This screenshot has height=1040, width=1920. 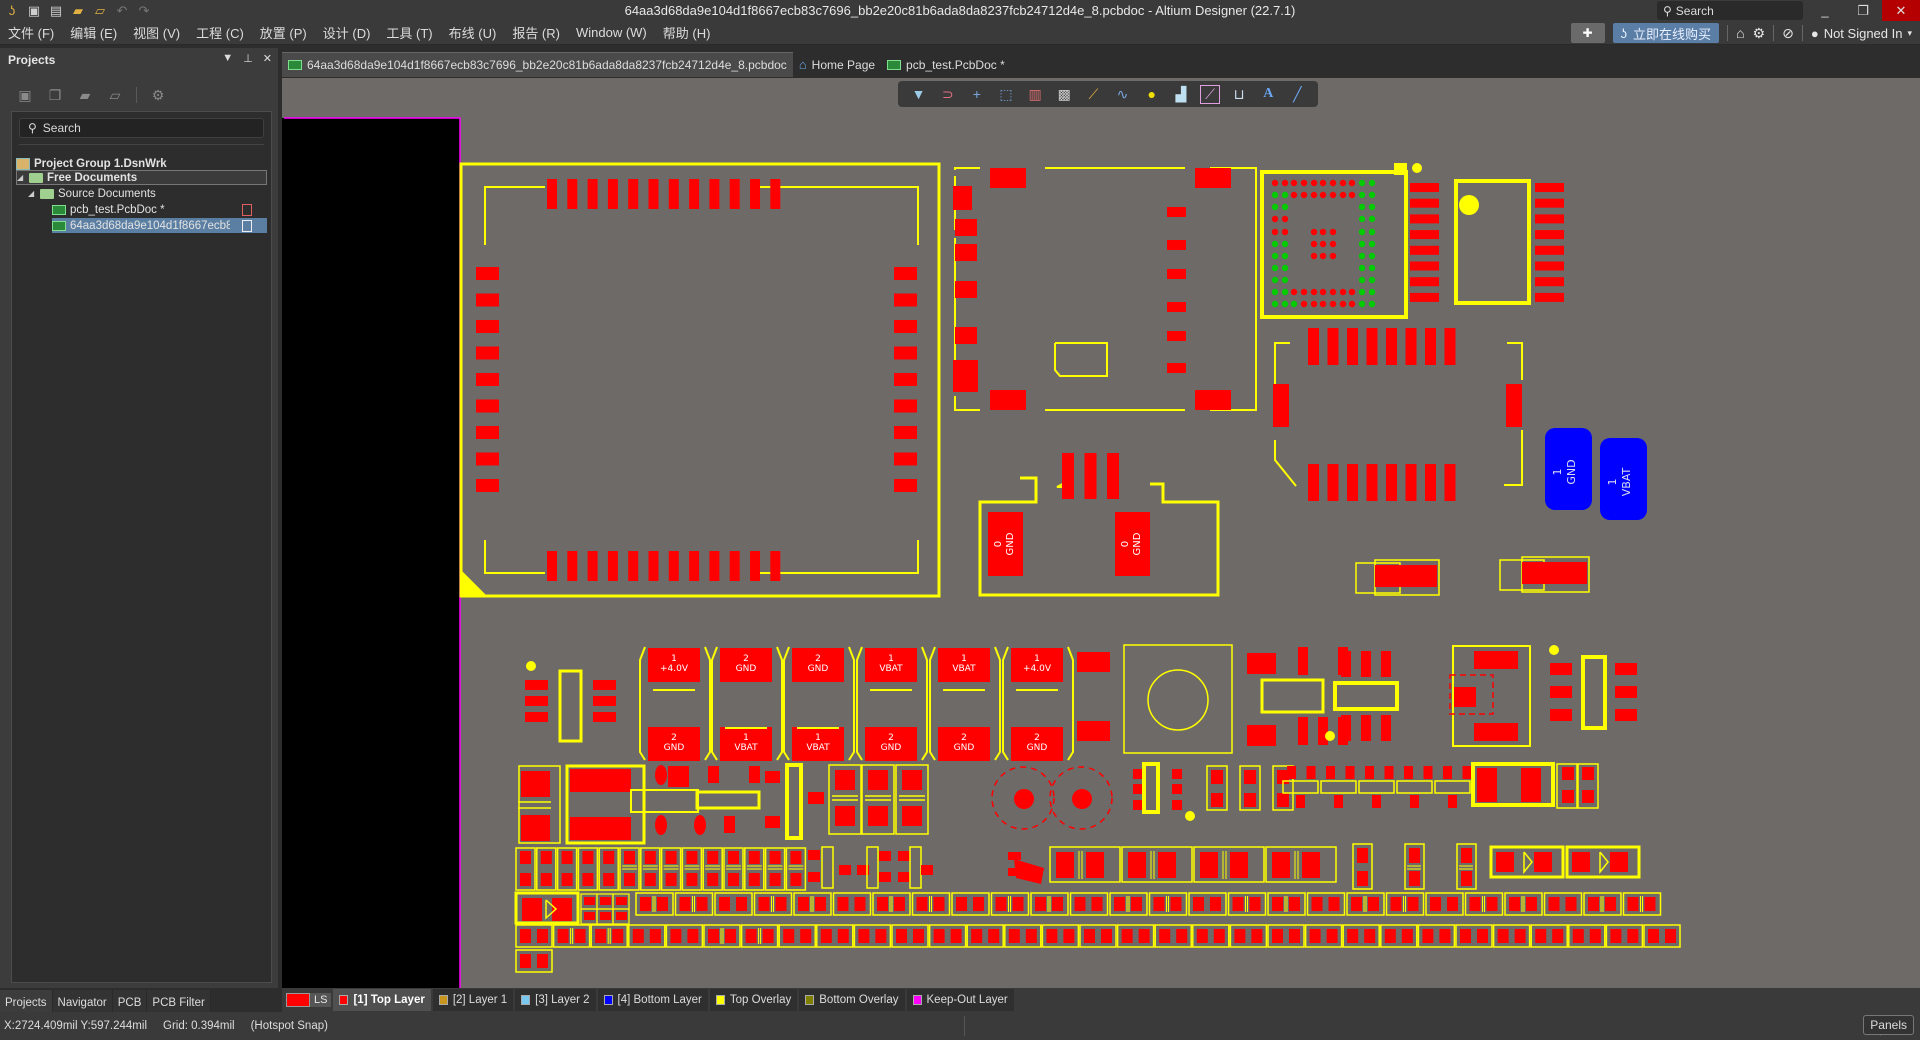 I want to click on pin-icon: ⊥, so click(x=248, y=58).